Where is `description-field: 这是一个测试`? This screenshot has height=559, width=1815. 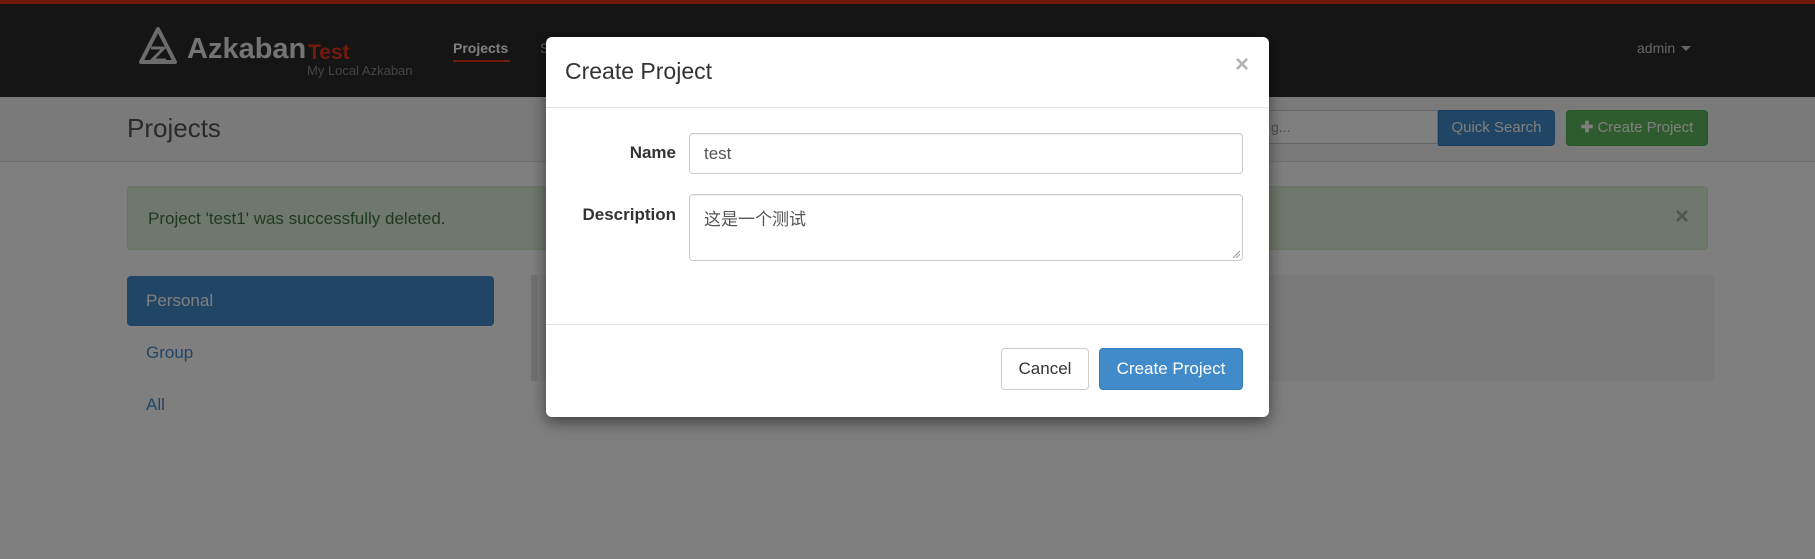
description-field: 这是一个测试 is located at coordinates (966, 227).